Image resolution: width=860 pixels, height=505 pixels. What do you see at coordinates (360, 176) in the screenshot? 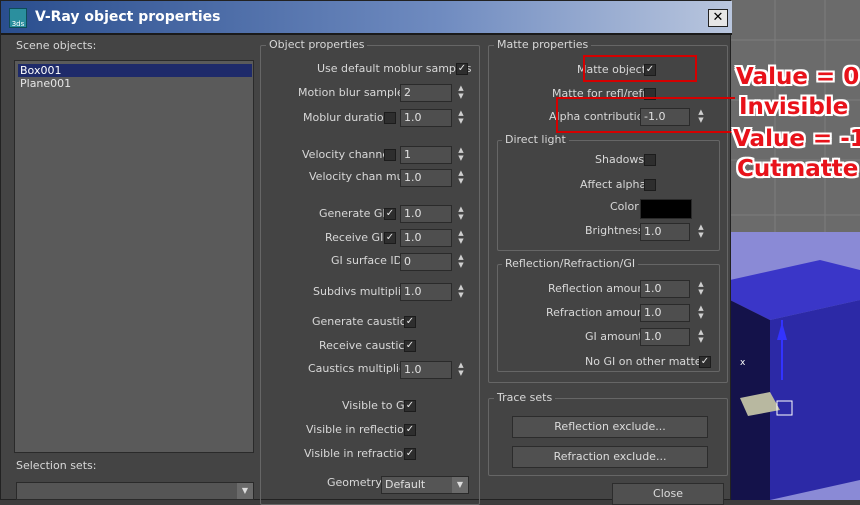
I see `velocity-chan-mult-label: Velocity chan mult` at bounding box center [360, 176].